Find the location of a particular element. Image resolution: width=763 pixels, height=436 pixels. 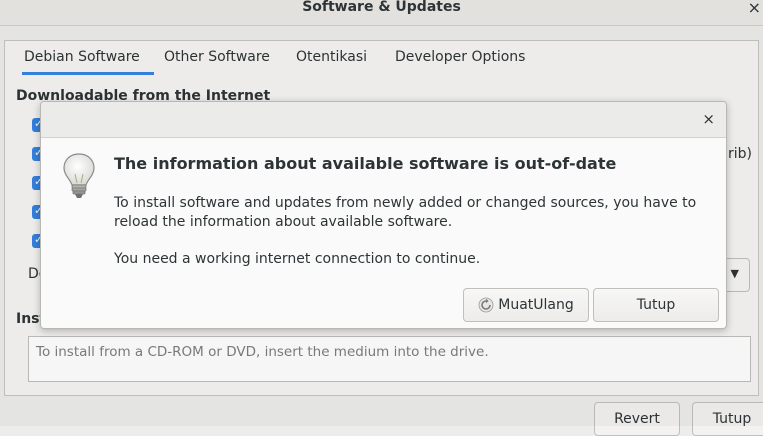

reload-icon is located at coordinates (486, 305).